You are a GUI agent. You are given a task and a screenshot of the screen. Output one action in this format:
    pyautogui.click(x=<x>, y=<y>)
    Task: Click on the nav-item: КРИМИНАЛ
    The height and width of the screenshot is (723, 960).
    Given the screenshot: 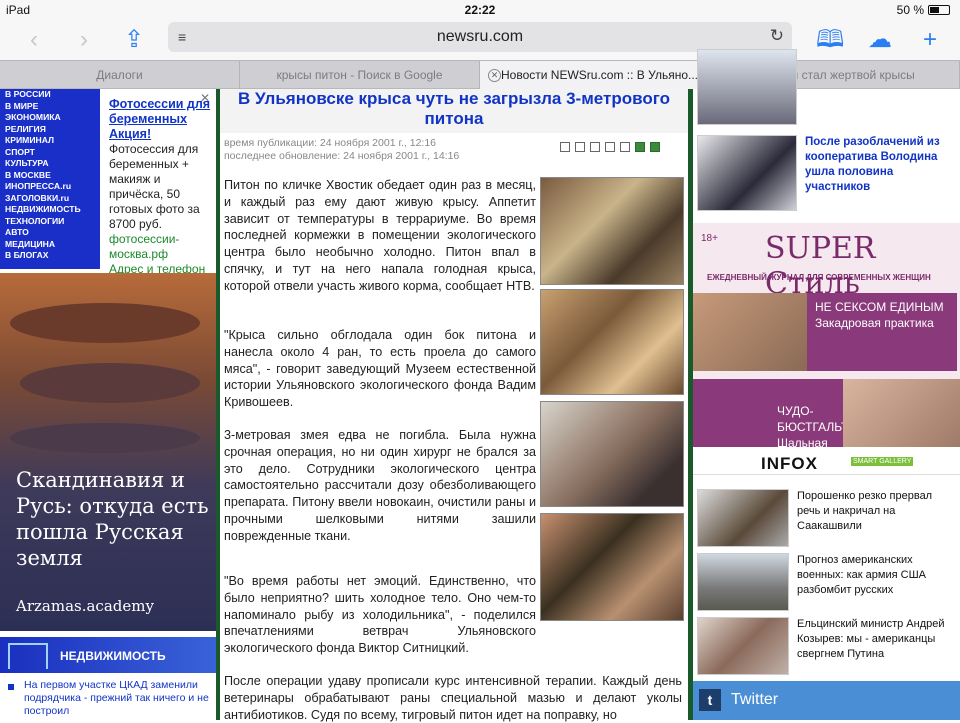 What is the action you would take?
    pyautogui.click(x=50, y=141)
    